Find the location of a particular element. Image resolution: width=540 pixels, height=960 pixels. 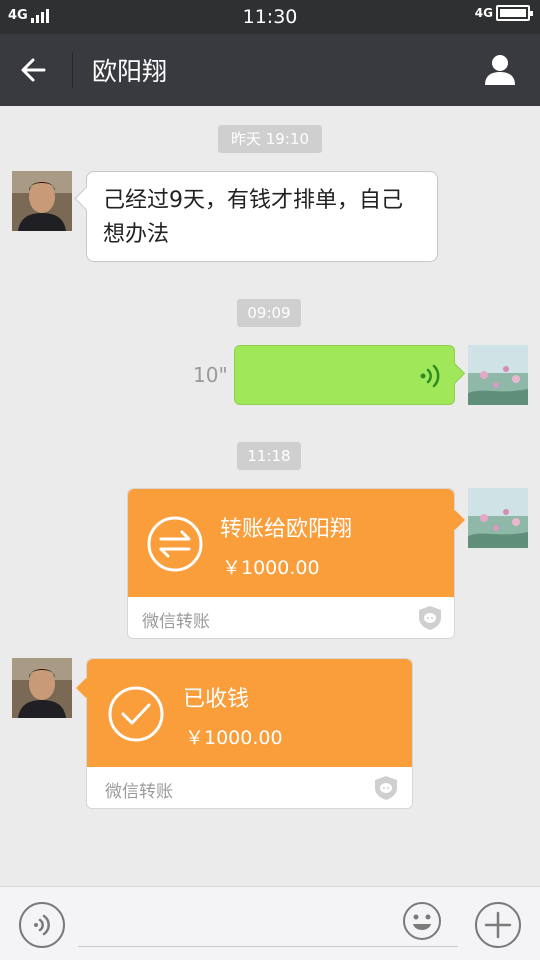

timestamp: 09:09 is located at coordinates (269, 313).